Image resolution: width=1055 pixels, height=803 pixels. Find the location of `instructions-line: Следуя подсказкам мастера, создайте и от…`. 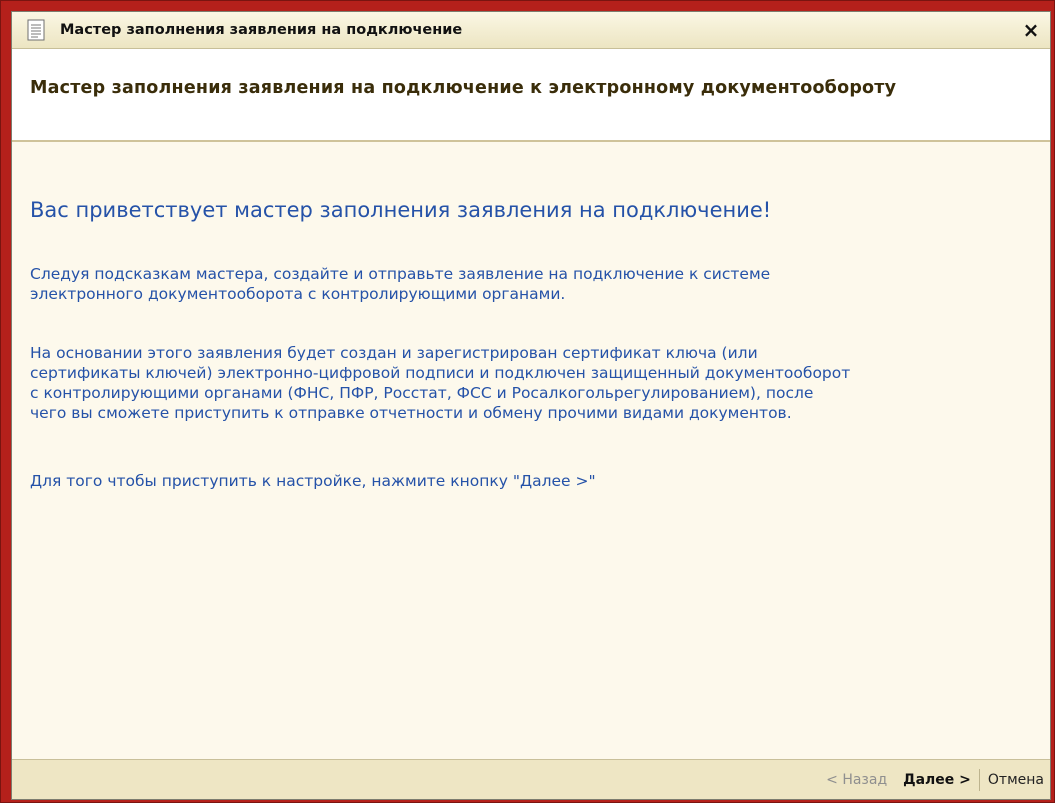

instructions-line: Следуя подсказкам мастера, создайте и от… is located at coordinates (400, 274).